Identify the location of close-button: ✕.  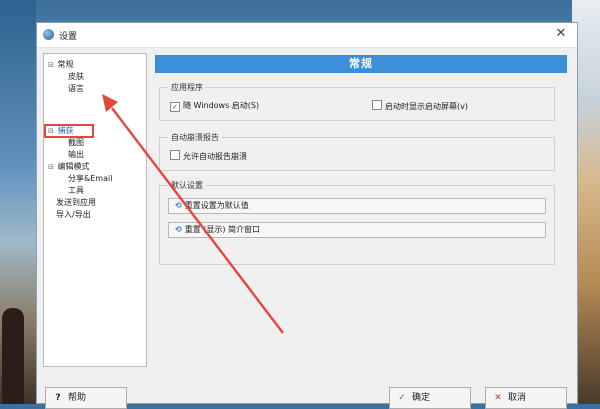
(561, 34).